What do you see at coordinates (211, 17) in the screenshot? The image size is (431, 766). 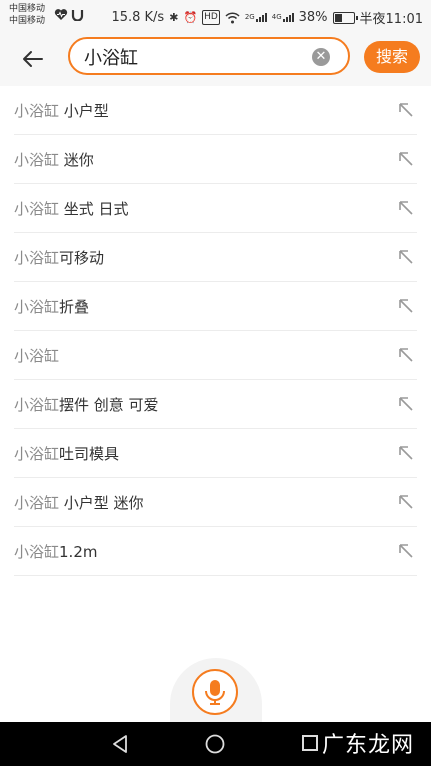 I see `hd-icon: HD` at bounding box center [211, 17].